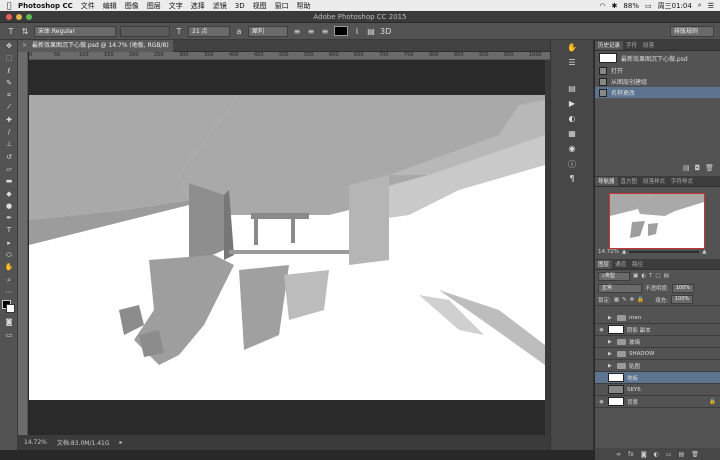  Describe the element at coordinates (268, 31) in the screenshot. I see `antialias-select: 犀利` at that location.